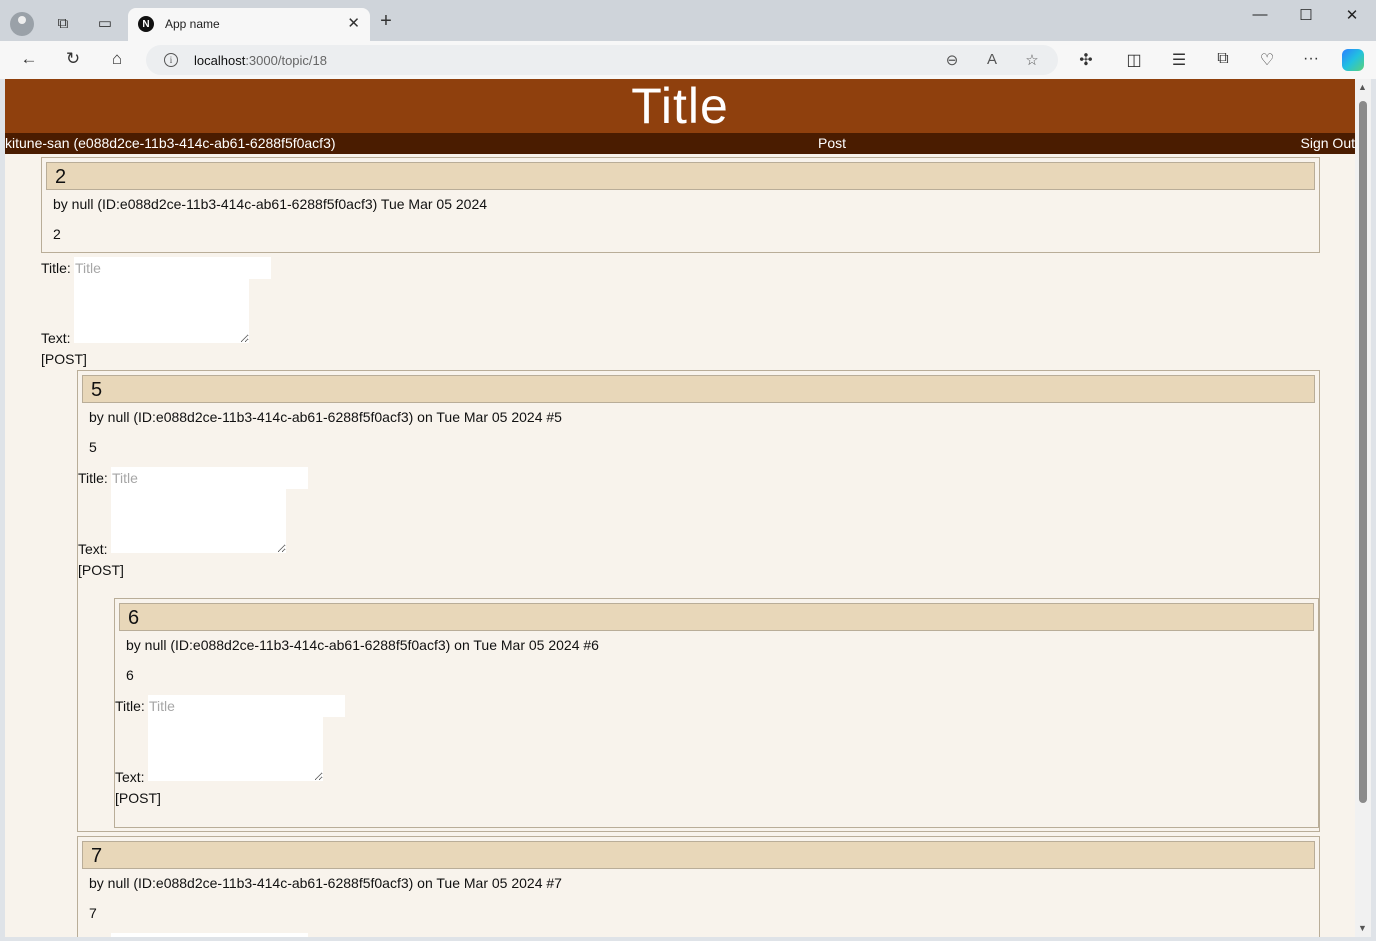 Image resolution: width=1376 pixels, height=941 pixels. Describe the element at coordinates (286, 60) in the screenshot. I see `url-path: :3000/topic/18` at that location.